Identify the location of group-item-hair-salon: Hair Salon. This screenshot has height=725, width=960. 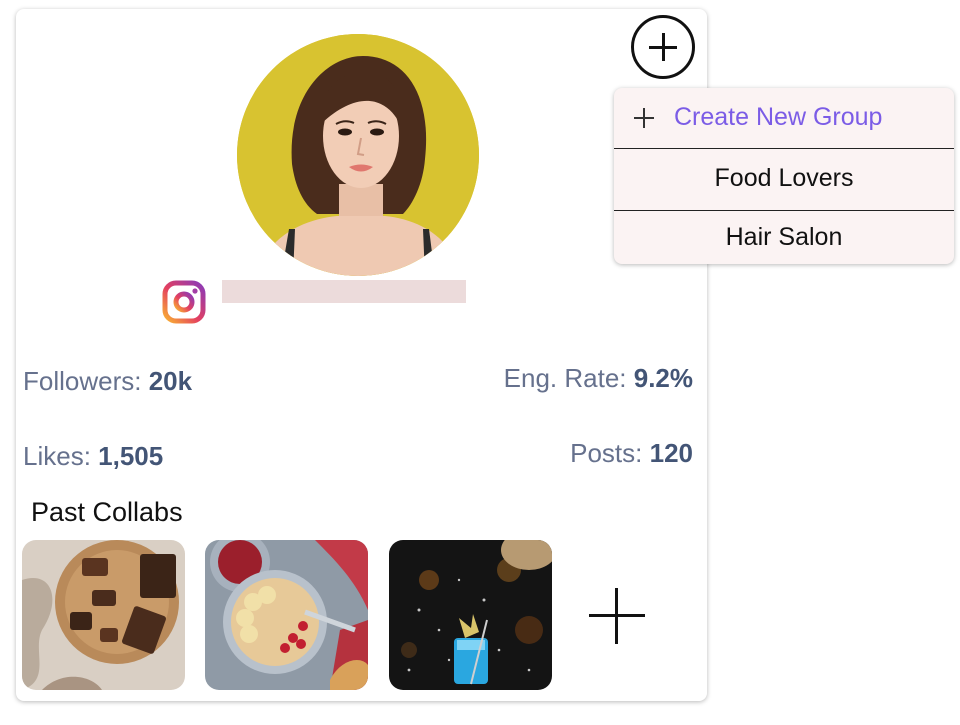
(784, 238).